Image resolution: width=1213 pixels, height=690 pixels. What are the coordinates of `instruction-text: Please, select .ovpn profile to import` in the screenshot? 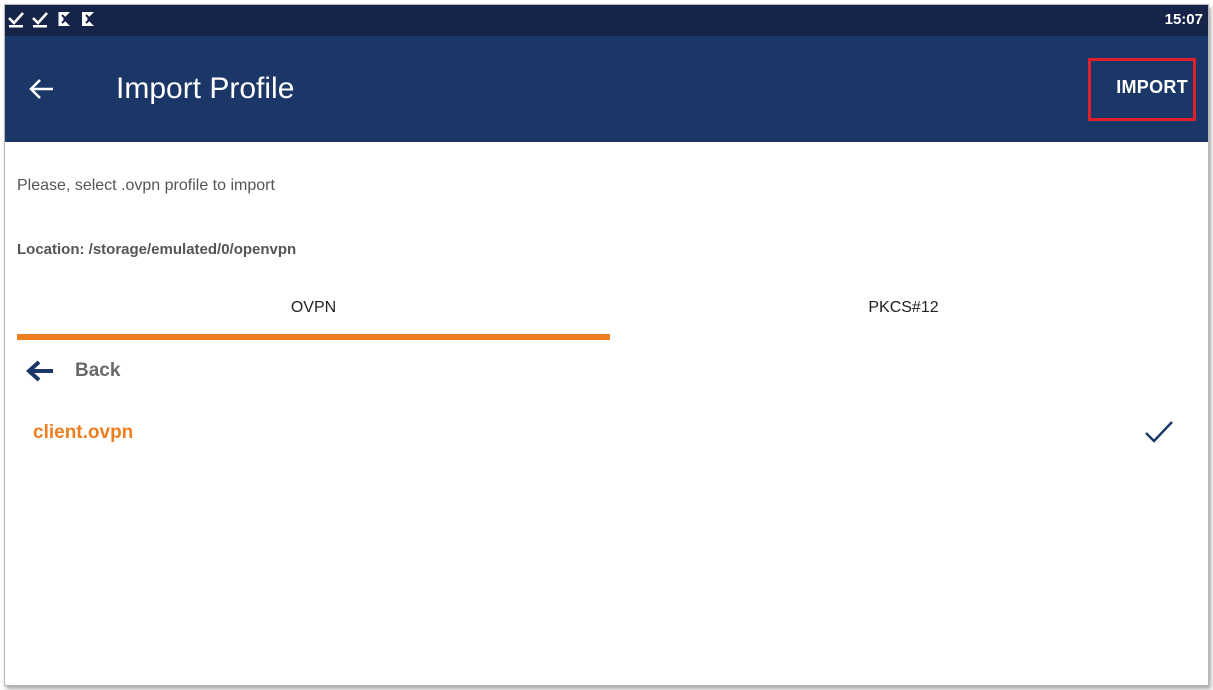 It's located at (146, 185).